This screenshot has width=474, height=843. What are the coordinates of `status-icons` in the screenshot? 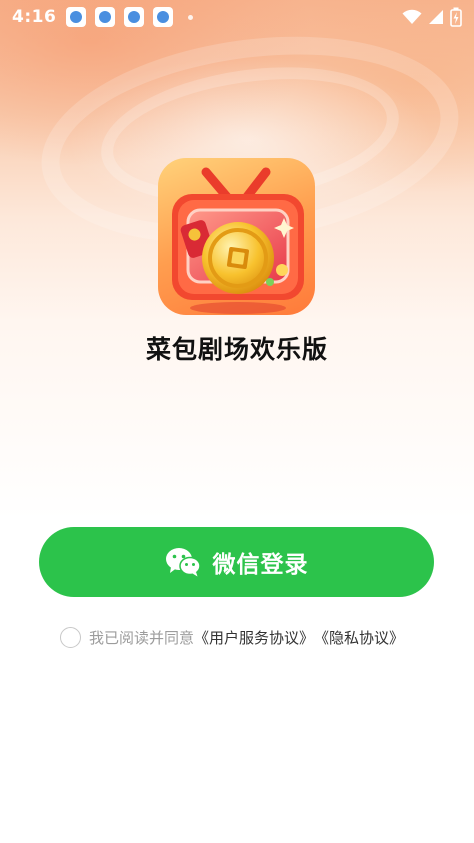 It's located at (432, 17).